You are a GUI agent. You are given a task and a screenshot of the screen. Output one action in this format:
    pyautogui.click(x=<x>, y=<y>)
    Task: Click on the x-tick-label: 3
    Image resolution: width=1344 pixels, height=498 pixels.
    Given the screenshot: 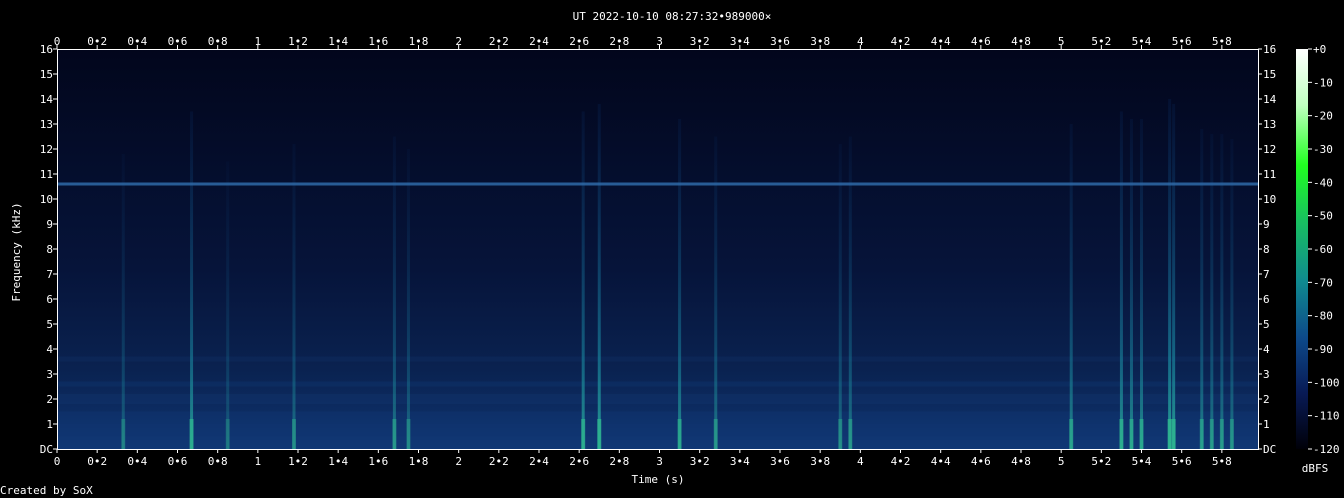 What is the action you would take?
    pyautogui.click(x=659, y=41)
    